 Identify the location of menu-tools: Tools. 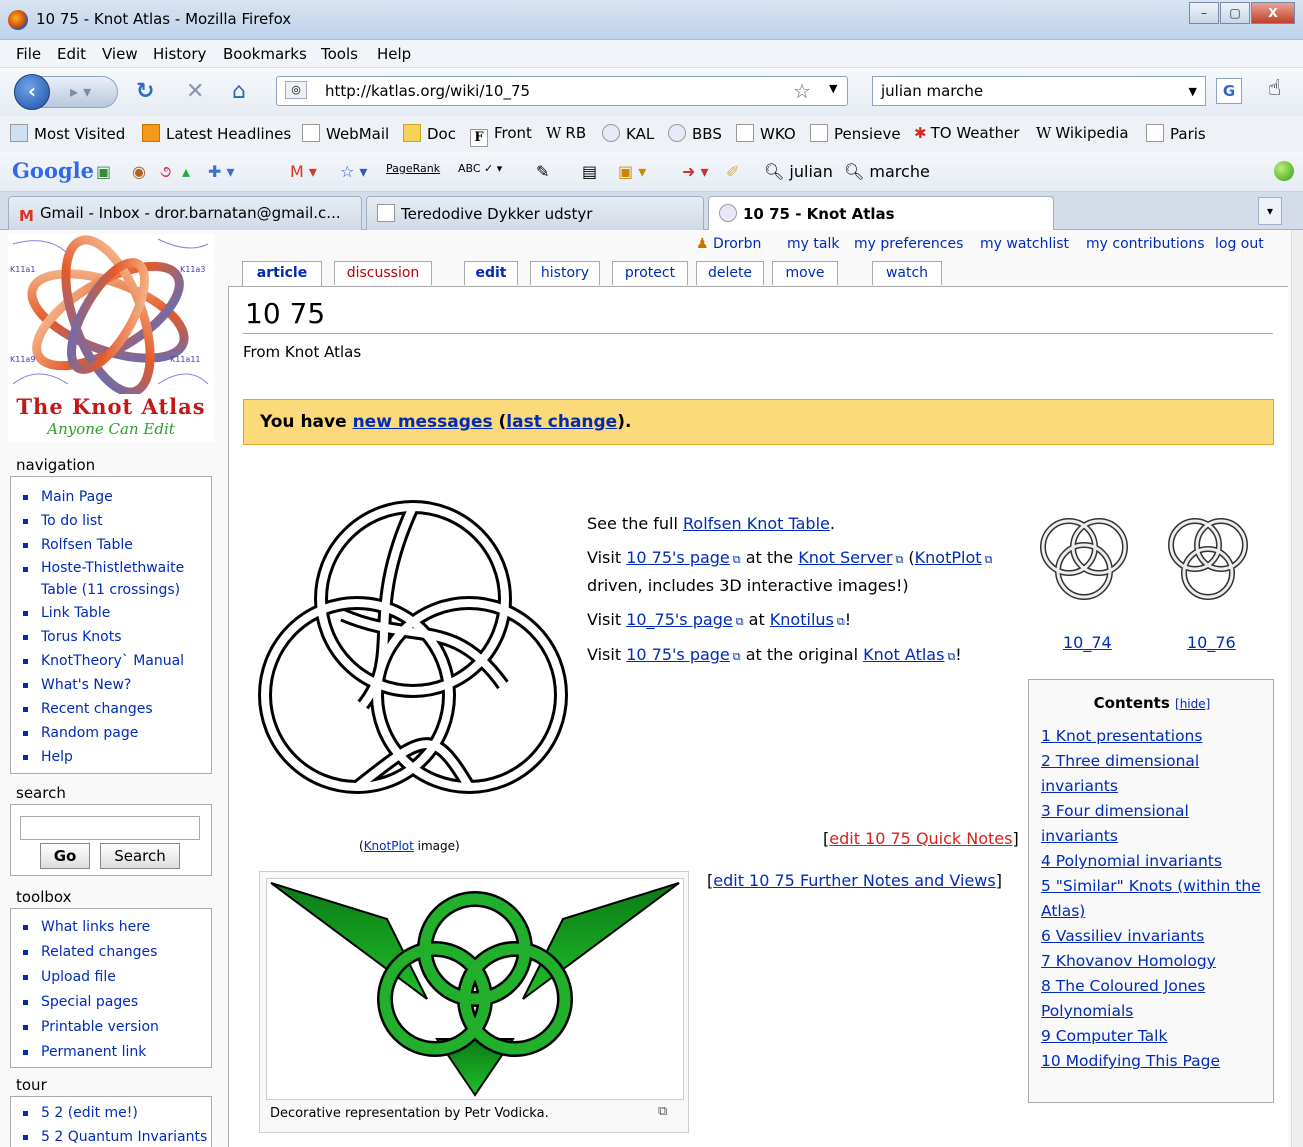
(339, 54).